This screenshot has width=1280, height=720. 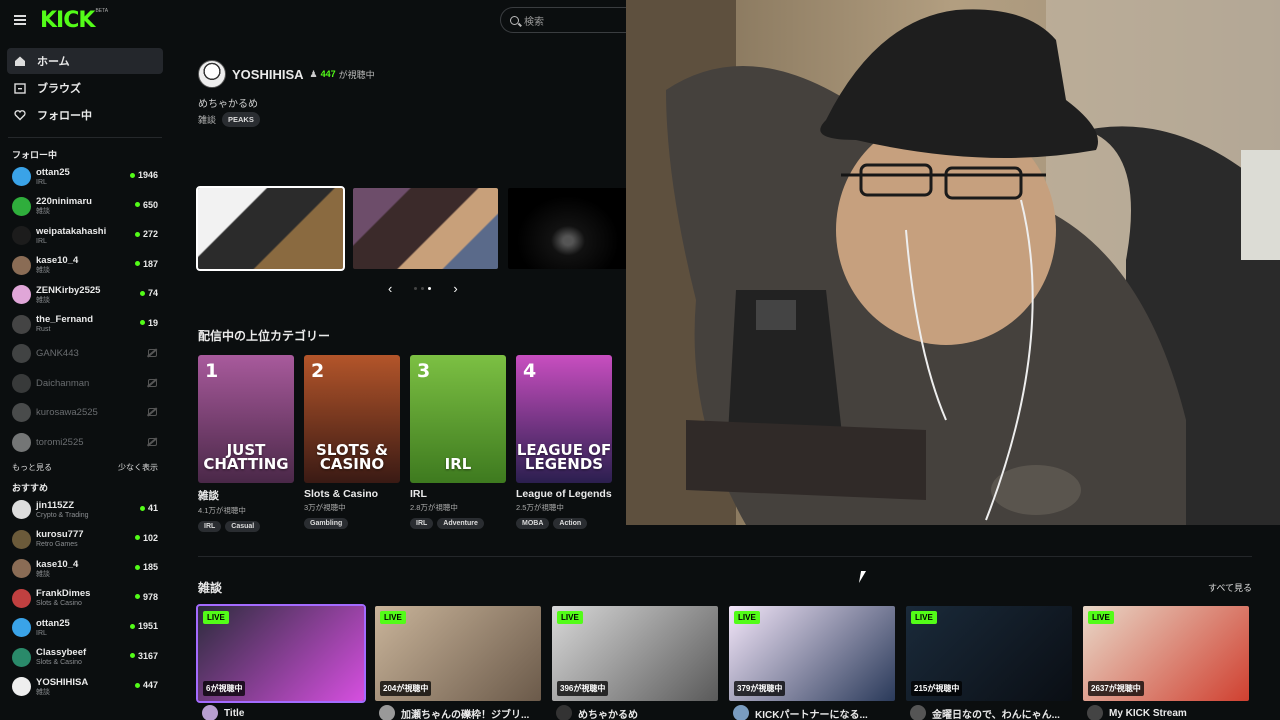 I want to click on category-tag: Casual, so click(x=243, y=526).